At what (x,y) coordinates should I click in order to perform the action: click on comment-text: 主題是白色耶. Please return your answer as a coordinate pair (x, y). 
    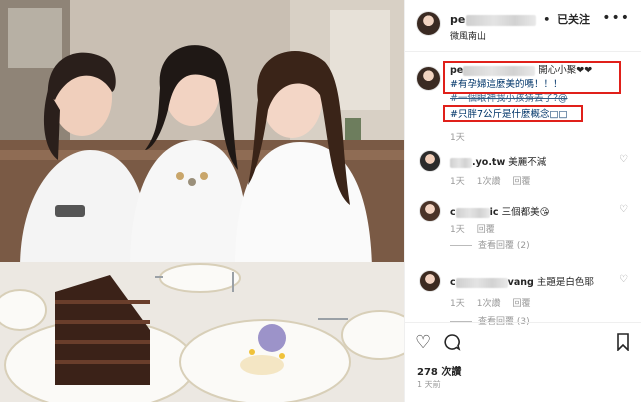
    Looking at the image, I should click on (565, 282).